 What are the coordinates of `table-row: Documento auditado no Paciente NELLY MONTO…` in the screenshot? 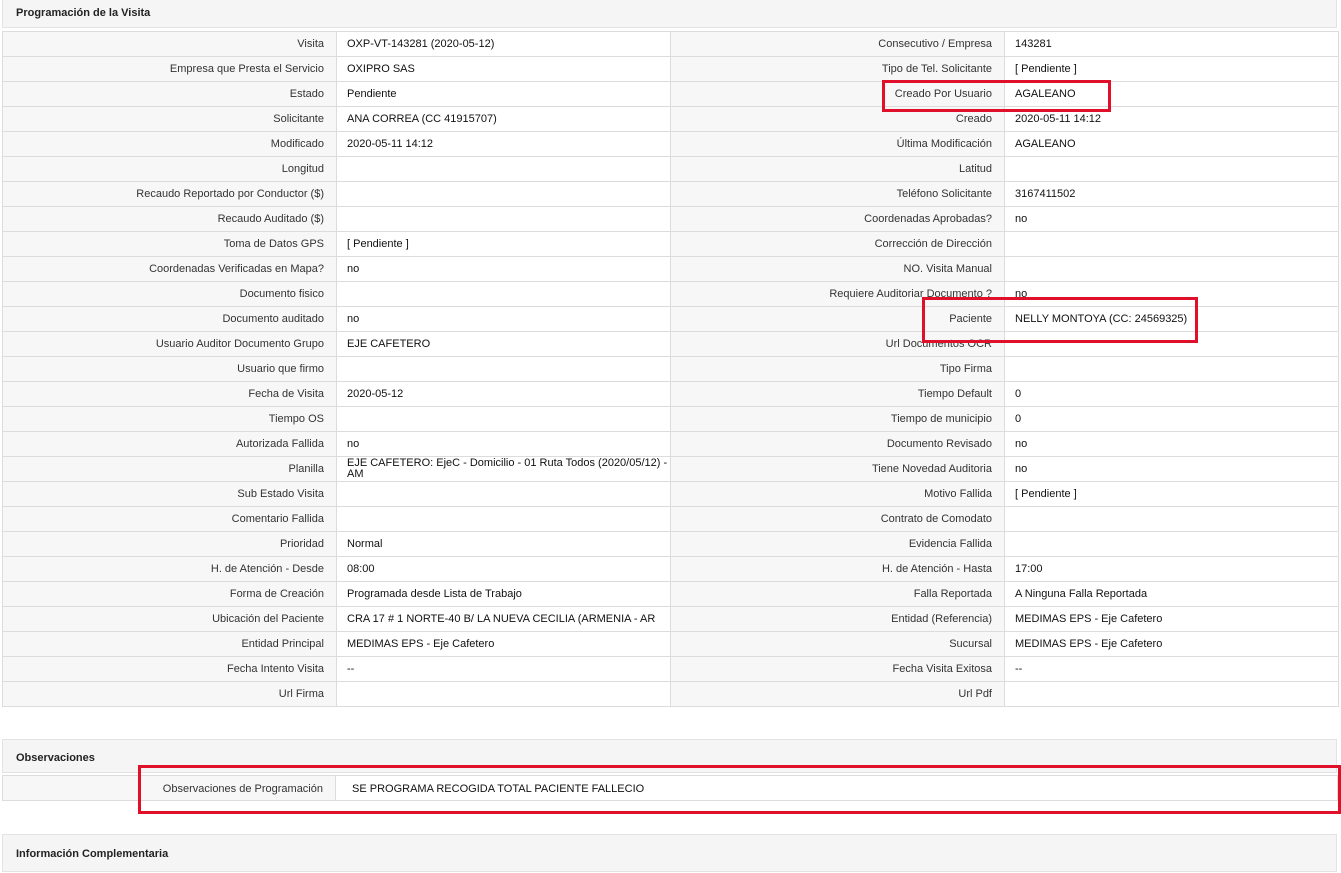 It's located at (670, 319).